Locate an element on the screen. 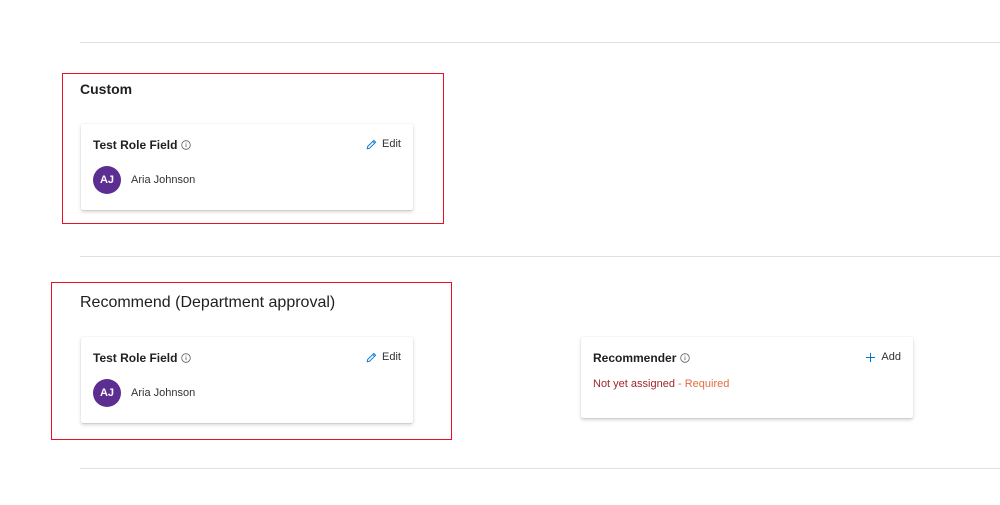 The height and width of the screenshot is (505, 1000). recommend-role-card: Test Role Field Edit AJ Aria Johnson is located at coordinates (247, 380).